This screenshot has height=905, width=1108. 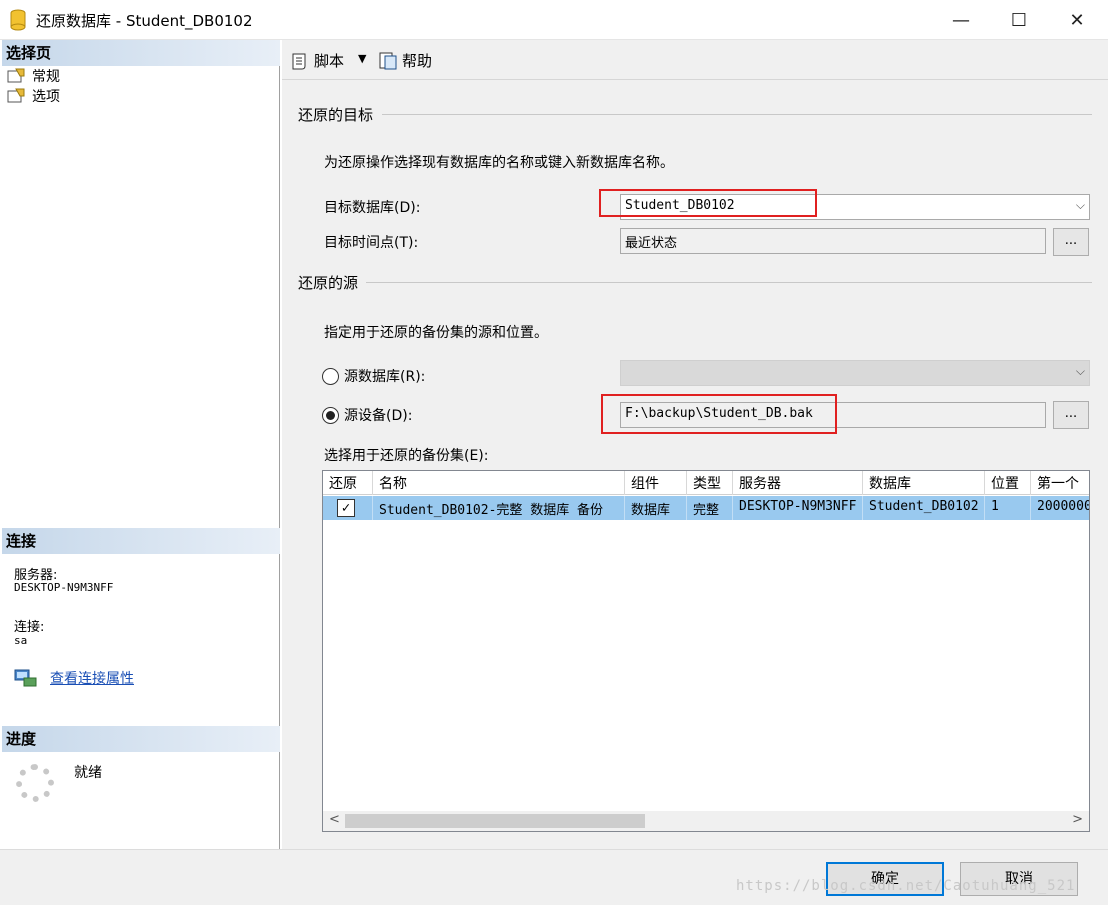 I want to click on source-device-value: F:\backup\Student_DB.bak, so click(x=719, y=413).